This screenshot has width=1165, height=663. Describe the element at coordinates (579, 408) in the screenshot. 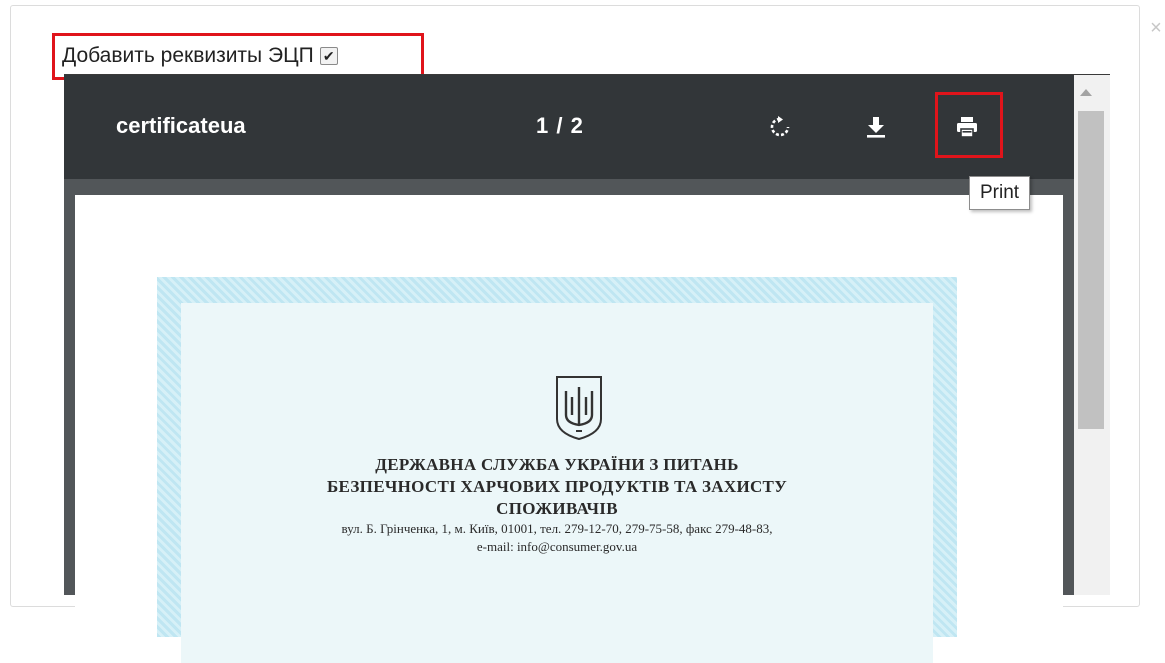

I see `tryzub-icon` at that location.